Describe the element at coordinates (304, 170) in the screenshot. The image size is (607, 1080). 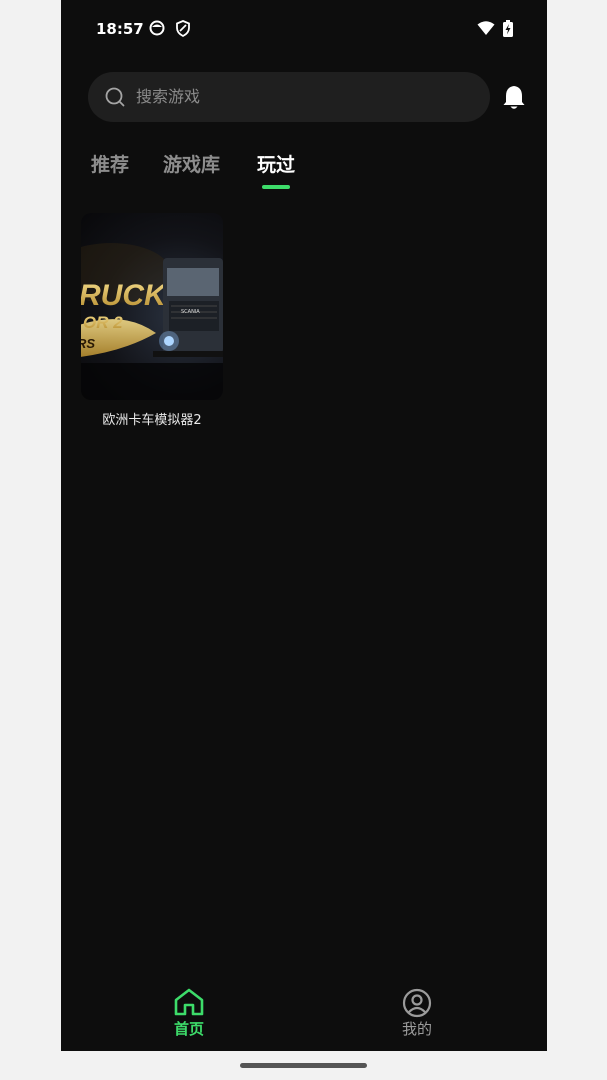
I see `category-tabs: 推荐 游戏库 玩过` at that location.